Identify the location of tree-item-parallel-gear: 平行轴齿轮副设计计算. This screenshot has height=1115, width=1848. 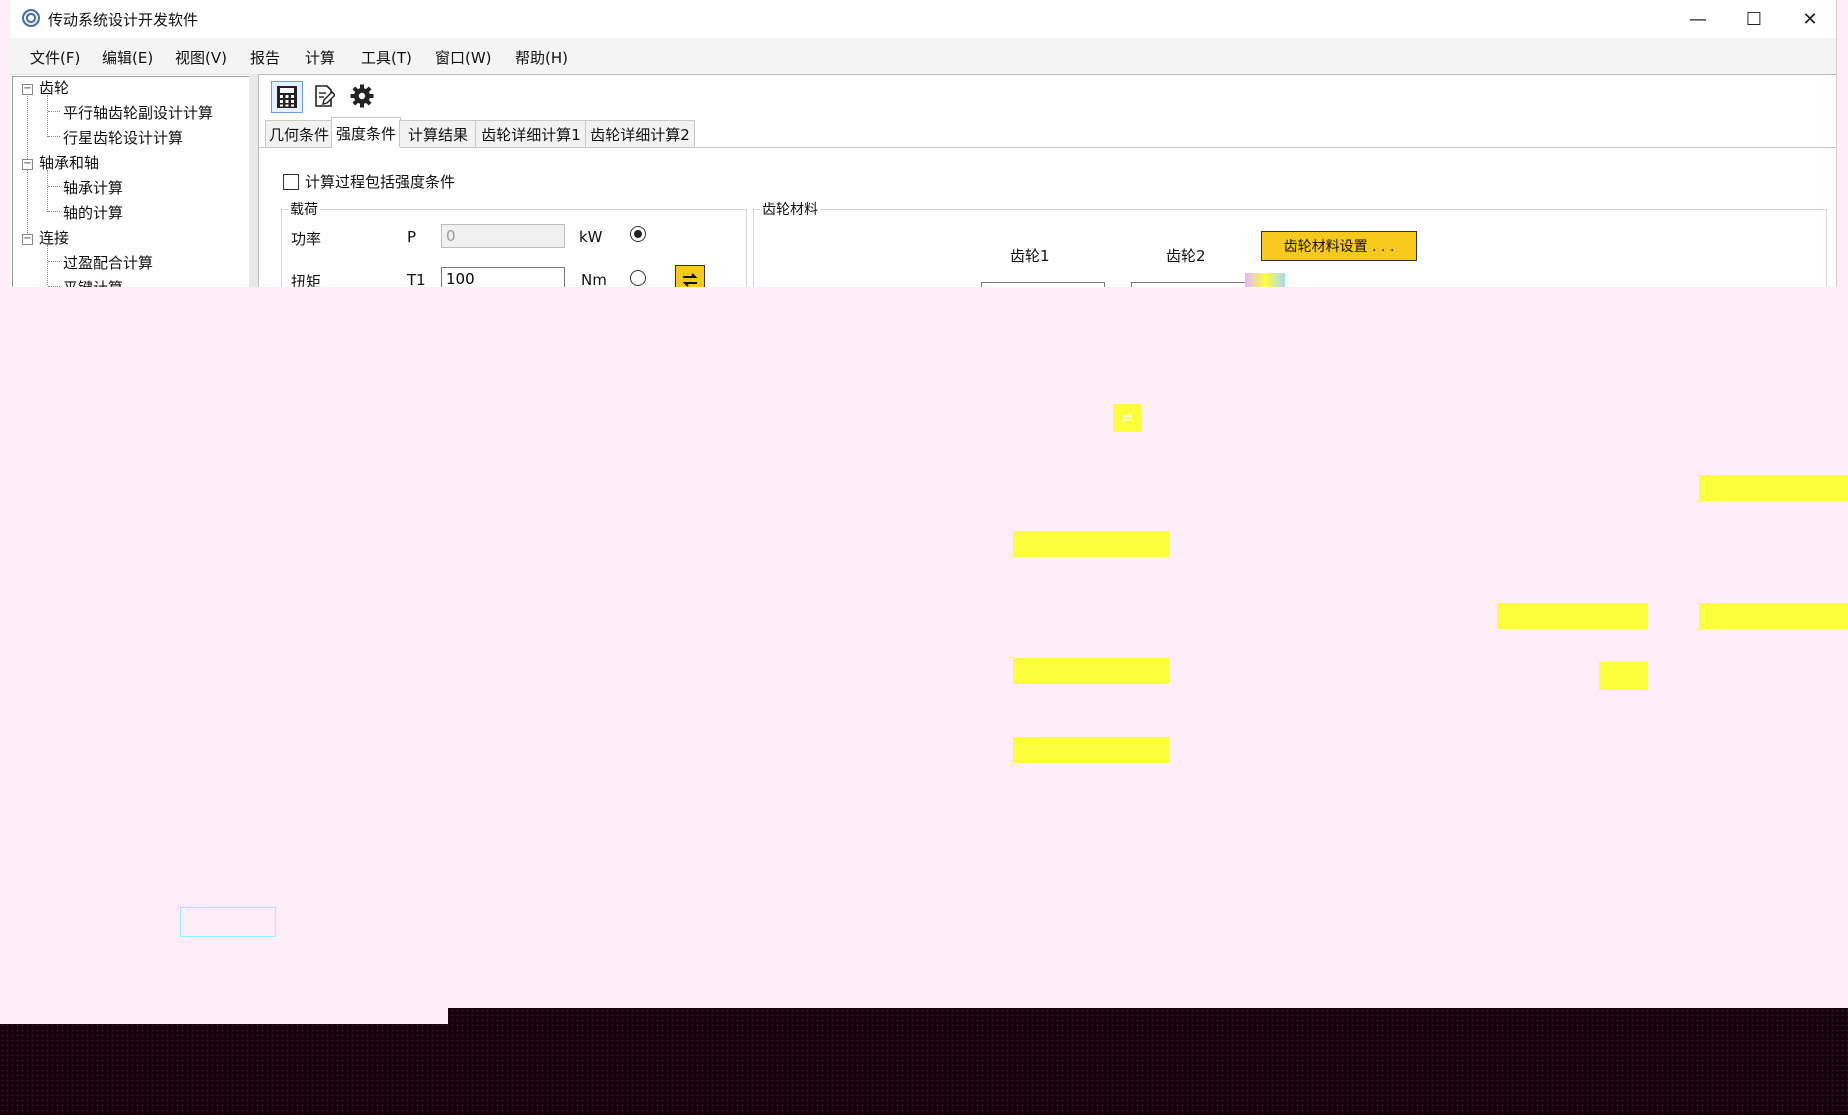
(138, 112).